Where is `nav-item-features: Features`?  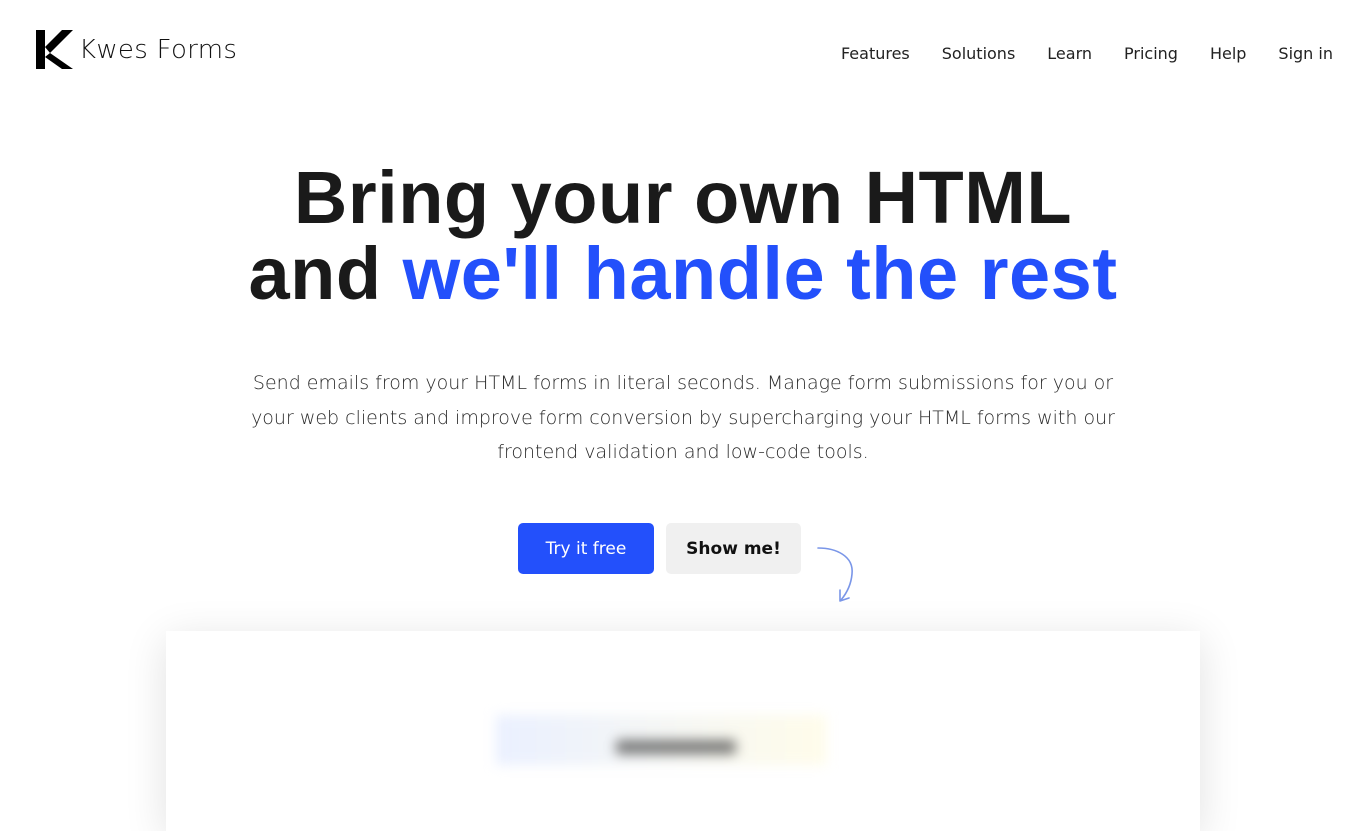 nav-item-features: Features is located at coordinates (875, 54).